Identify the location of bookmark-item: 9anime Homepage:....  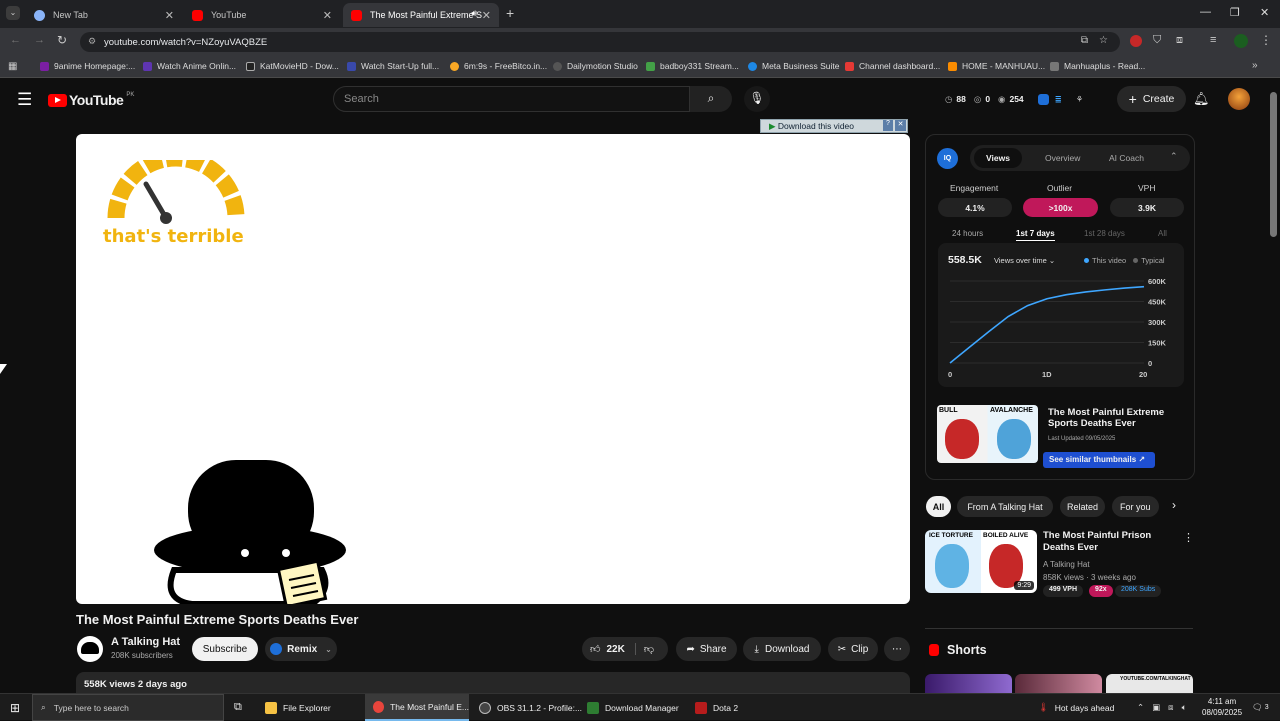
(87, 66).